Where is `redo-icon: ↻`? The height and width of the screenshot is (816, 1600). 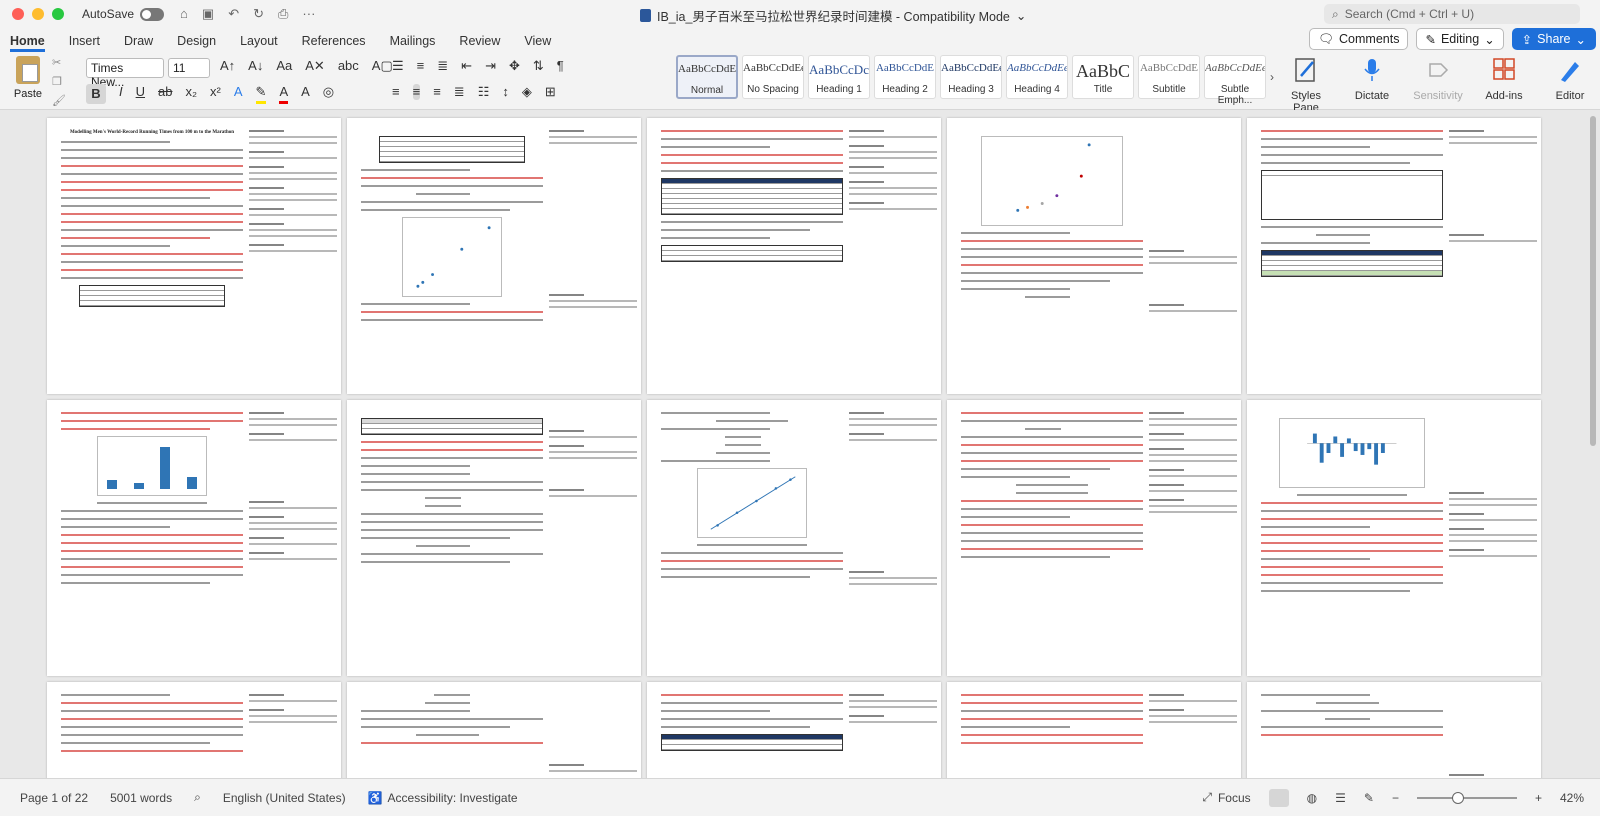 redo-icon: ↻ is located at coordinates (258, 14).